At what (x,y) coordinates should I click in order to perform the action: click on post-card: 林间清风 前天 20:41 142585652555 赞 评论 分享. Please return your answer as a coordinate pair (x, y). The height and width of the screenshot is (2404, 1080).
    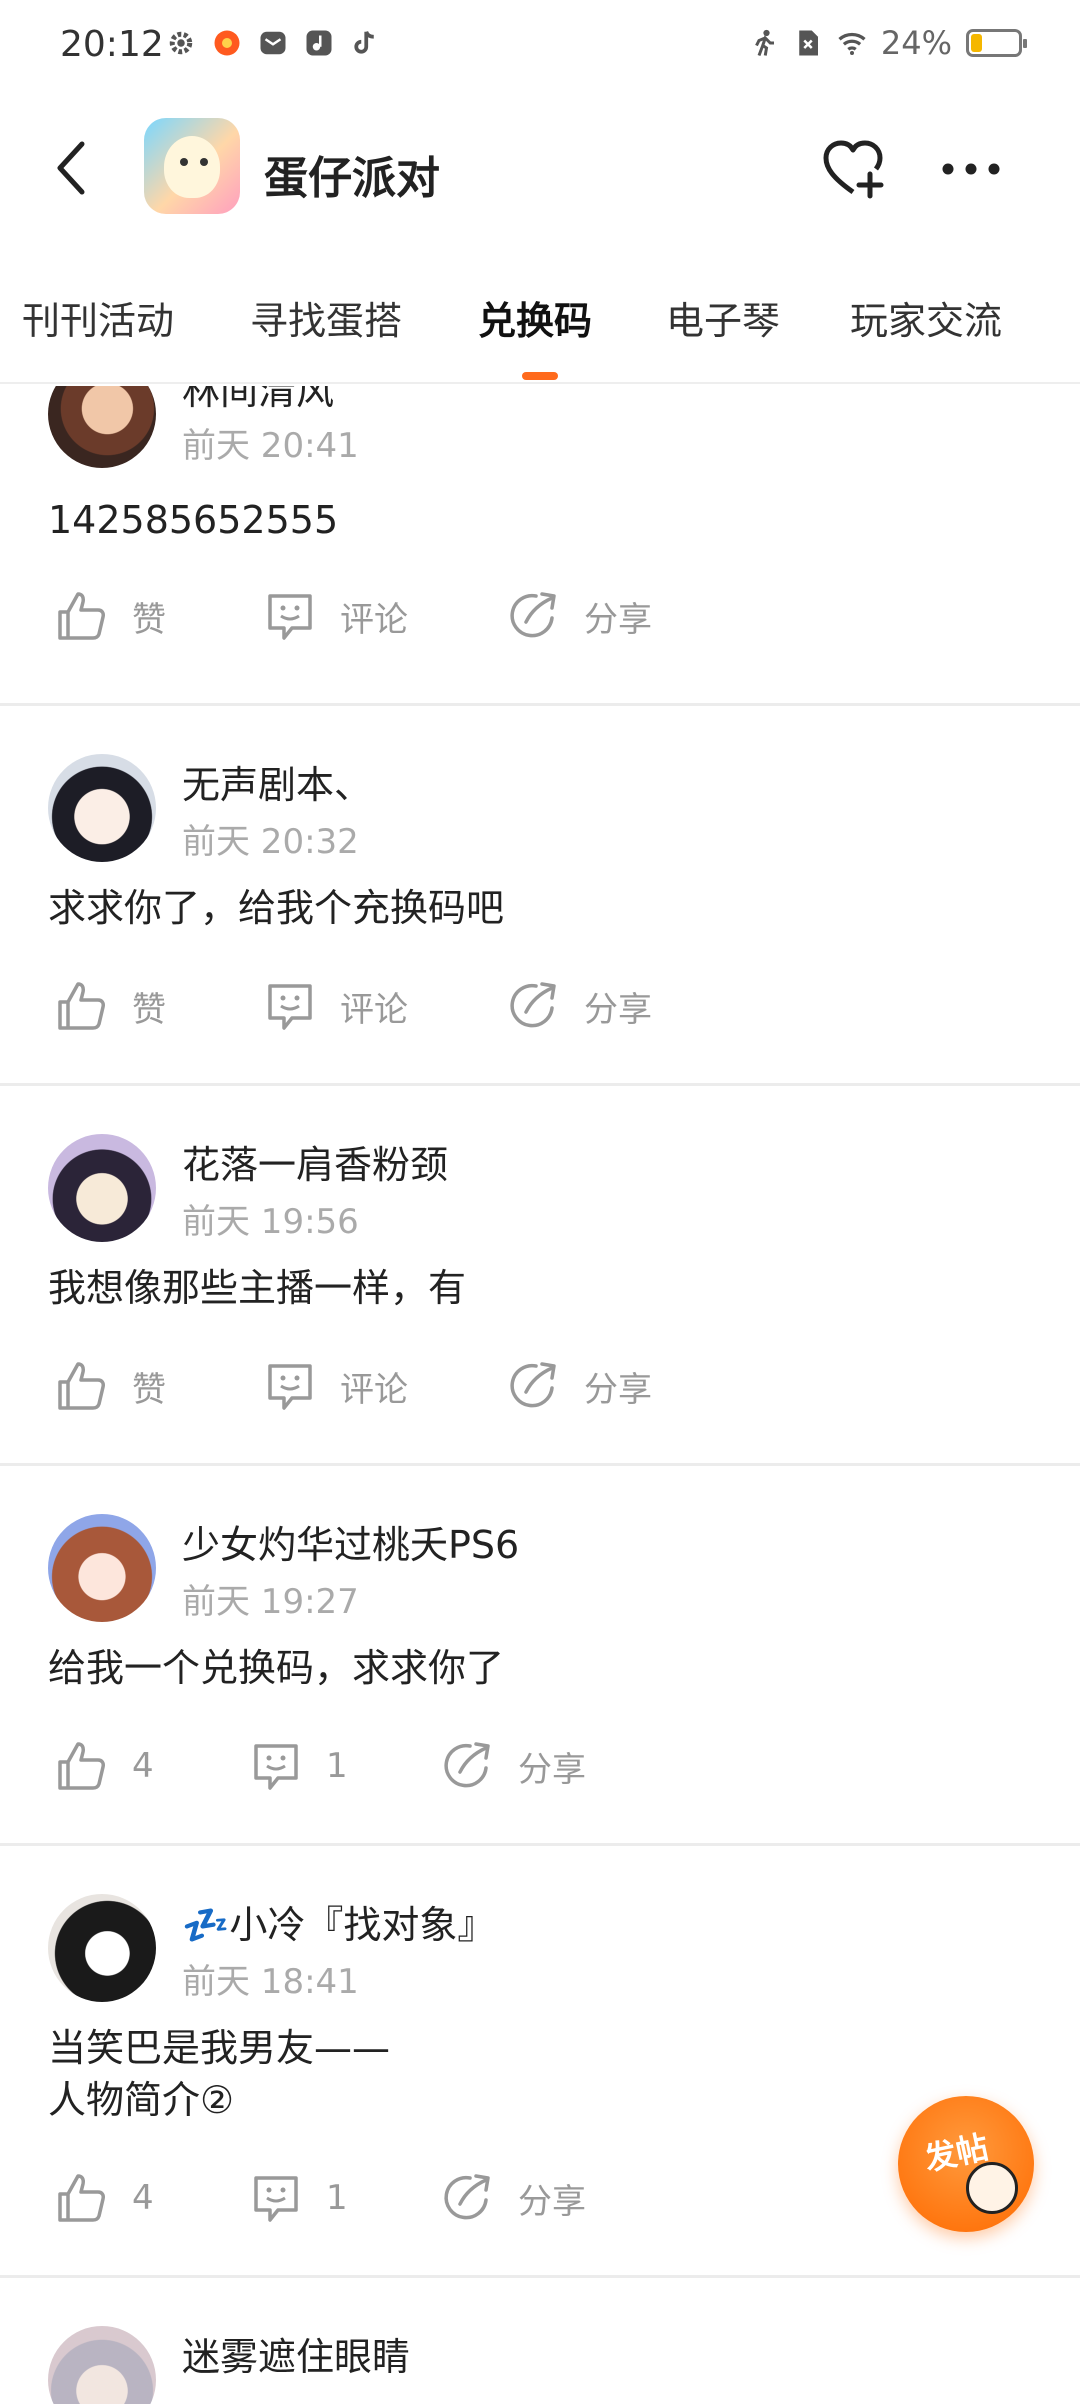
    Looking at the image, I should click on (540, 546).